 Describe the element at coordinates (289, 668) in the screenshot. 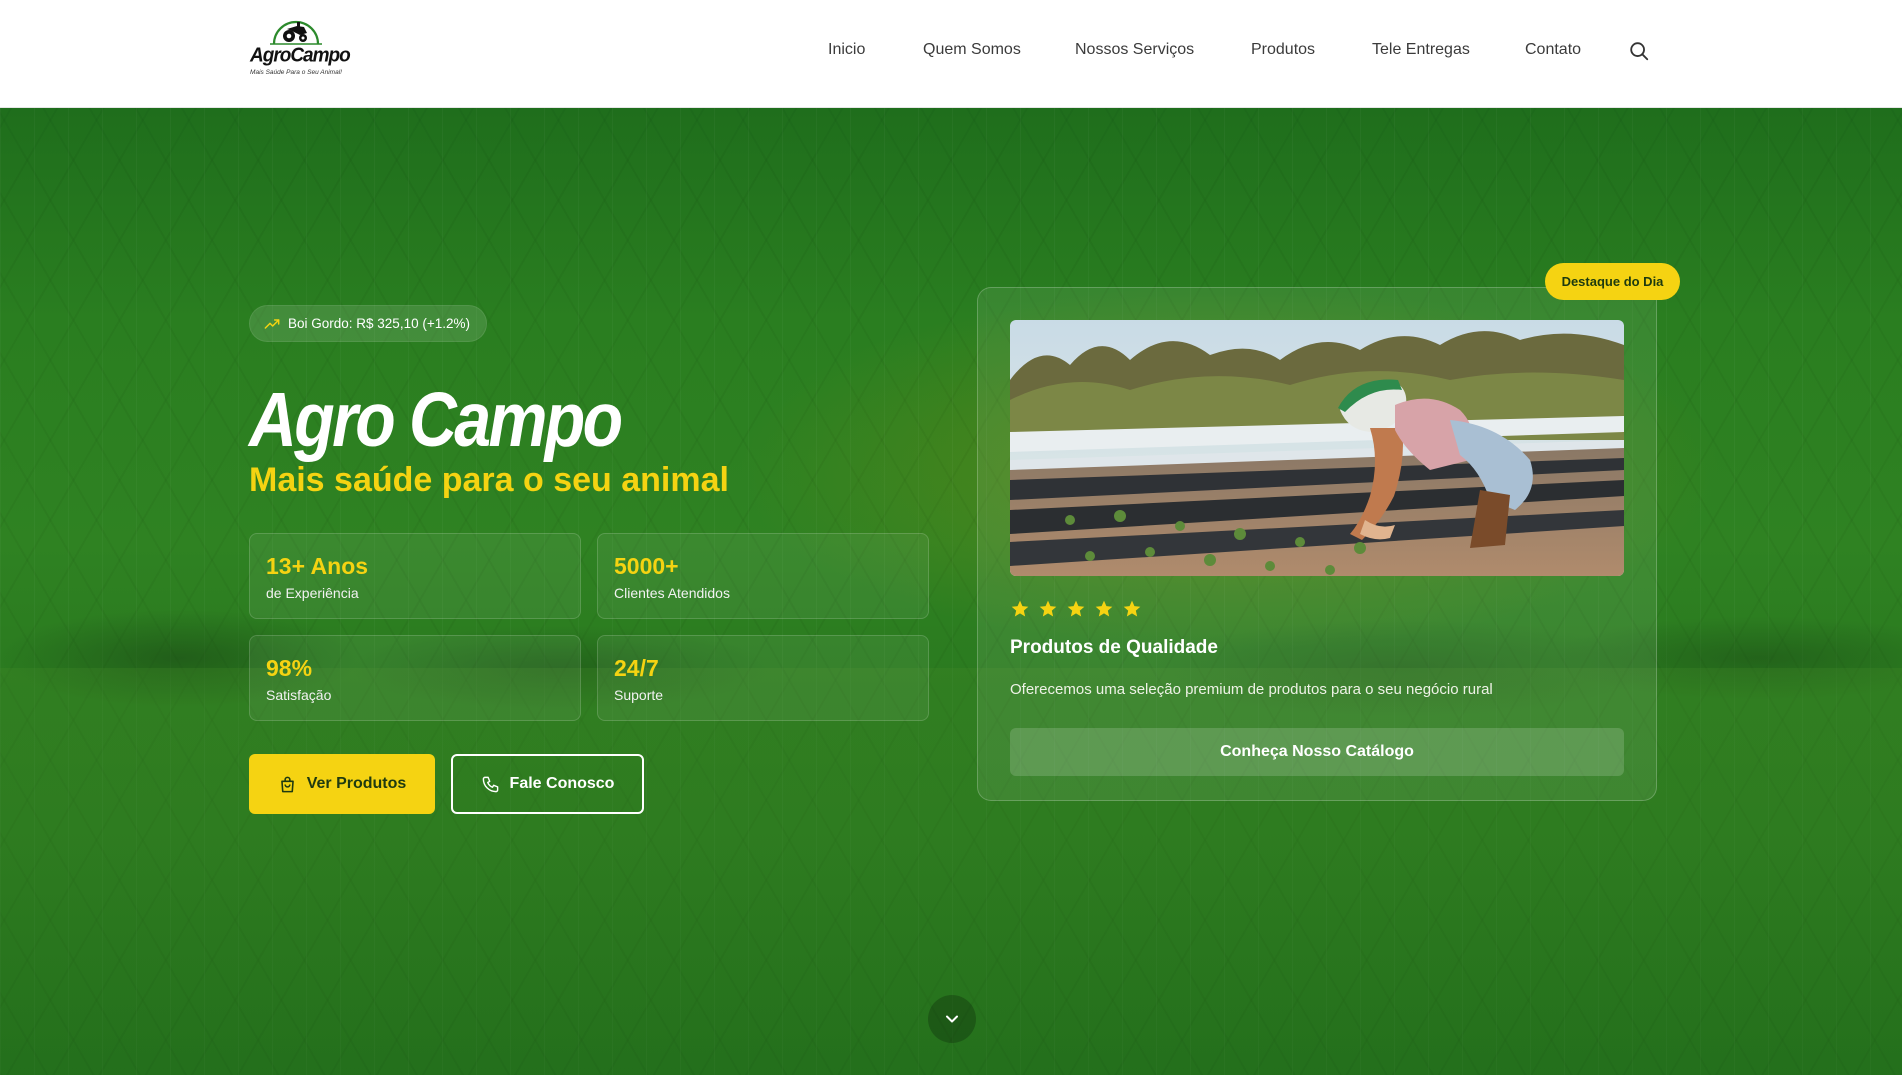

I see `stat-value: 98%` at that location.